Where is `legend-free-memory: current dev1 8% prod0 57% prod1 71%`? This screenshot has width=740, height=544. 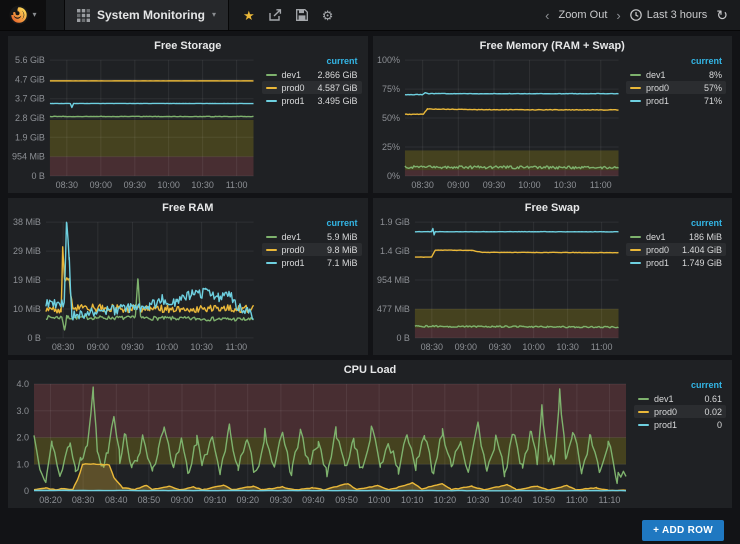 legend-free-memory: current dev1 8% prod0 57% prod1 71% is located at coordinates (678, 121).